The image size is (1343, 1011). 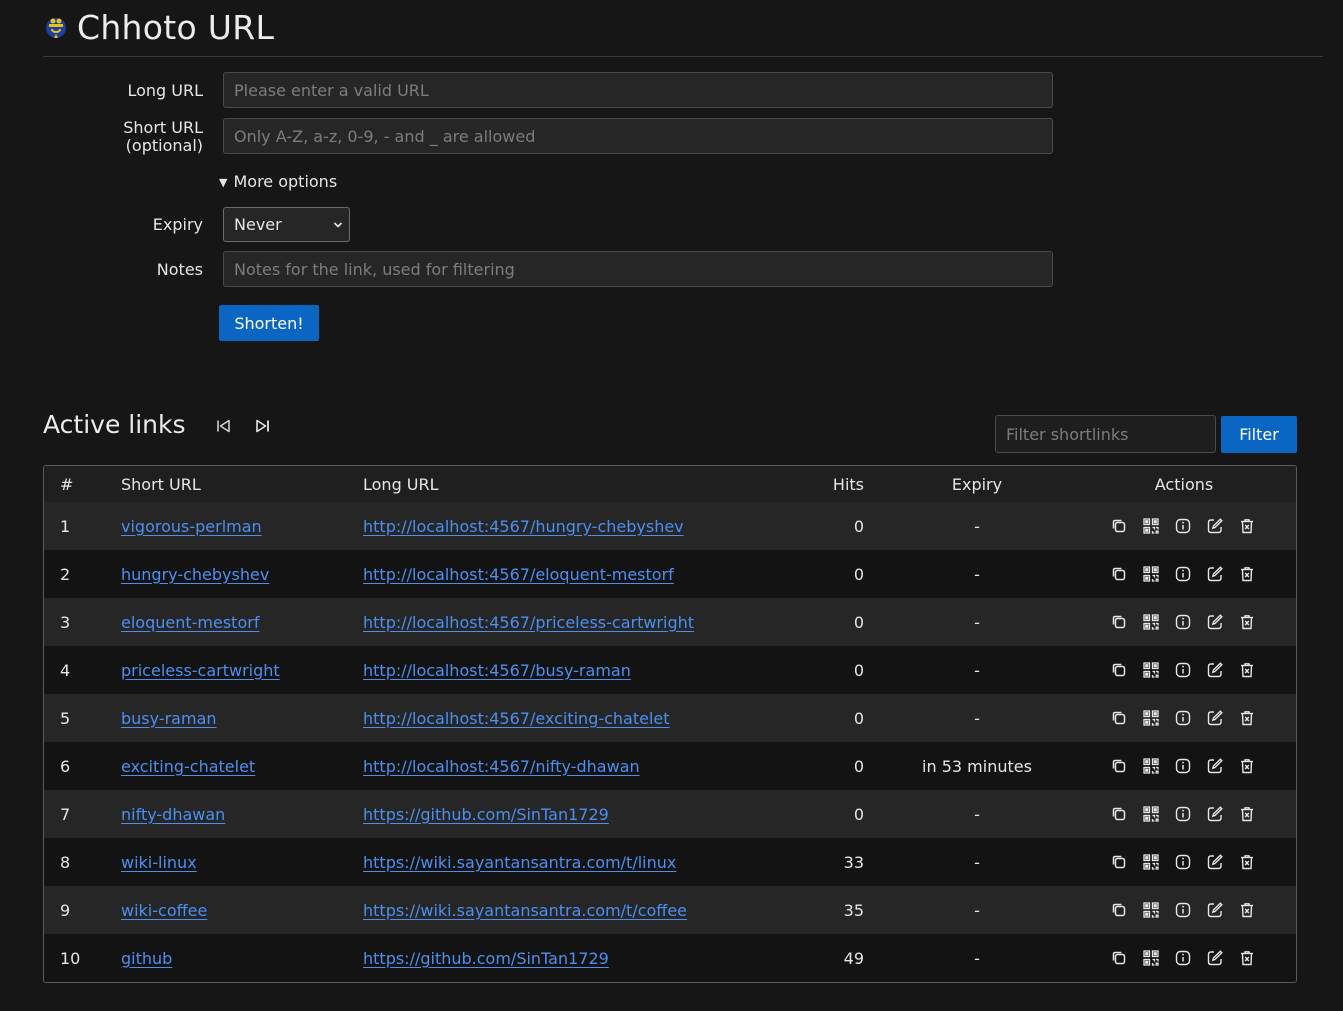 What do you see at coordinates (518, 574) in the screenshot?
I see `long-url-link: http://localhost:4567/eloquent-mestorf` at bounding box center [518, 574].